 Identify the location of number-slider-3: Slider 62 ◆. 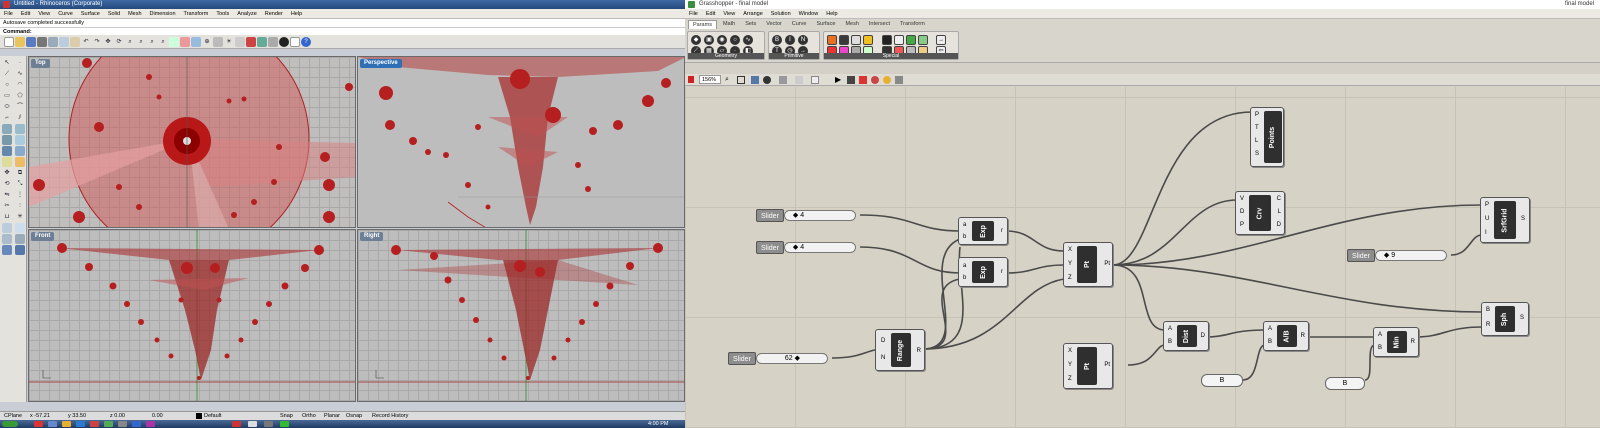
(778, 358).